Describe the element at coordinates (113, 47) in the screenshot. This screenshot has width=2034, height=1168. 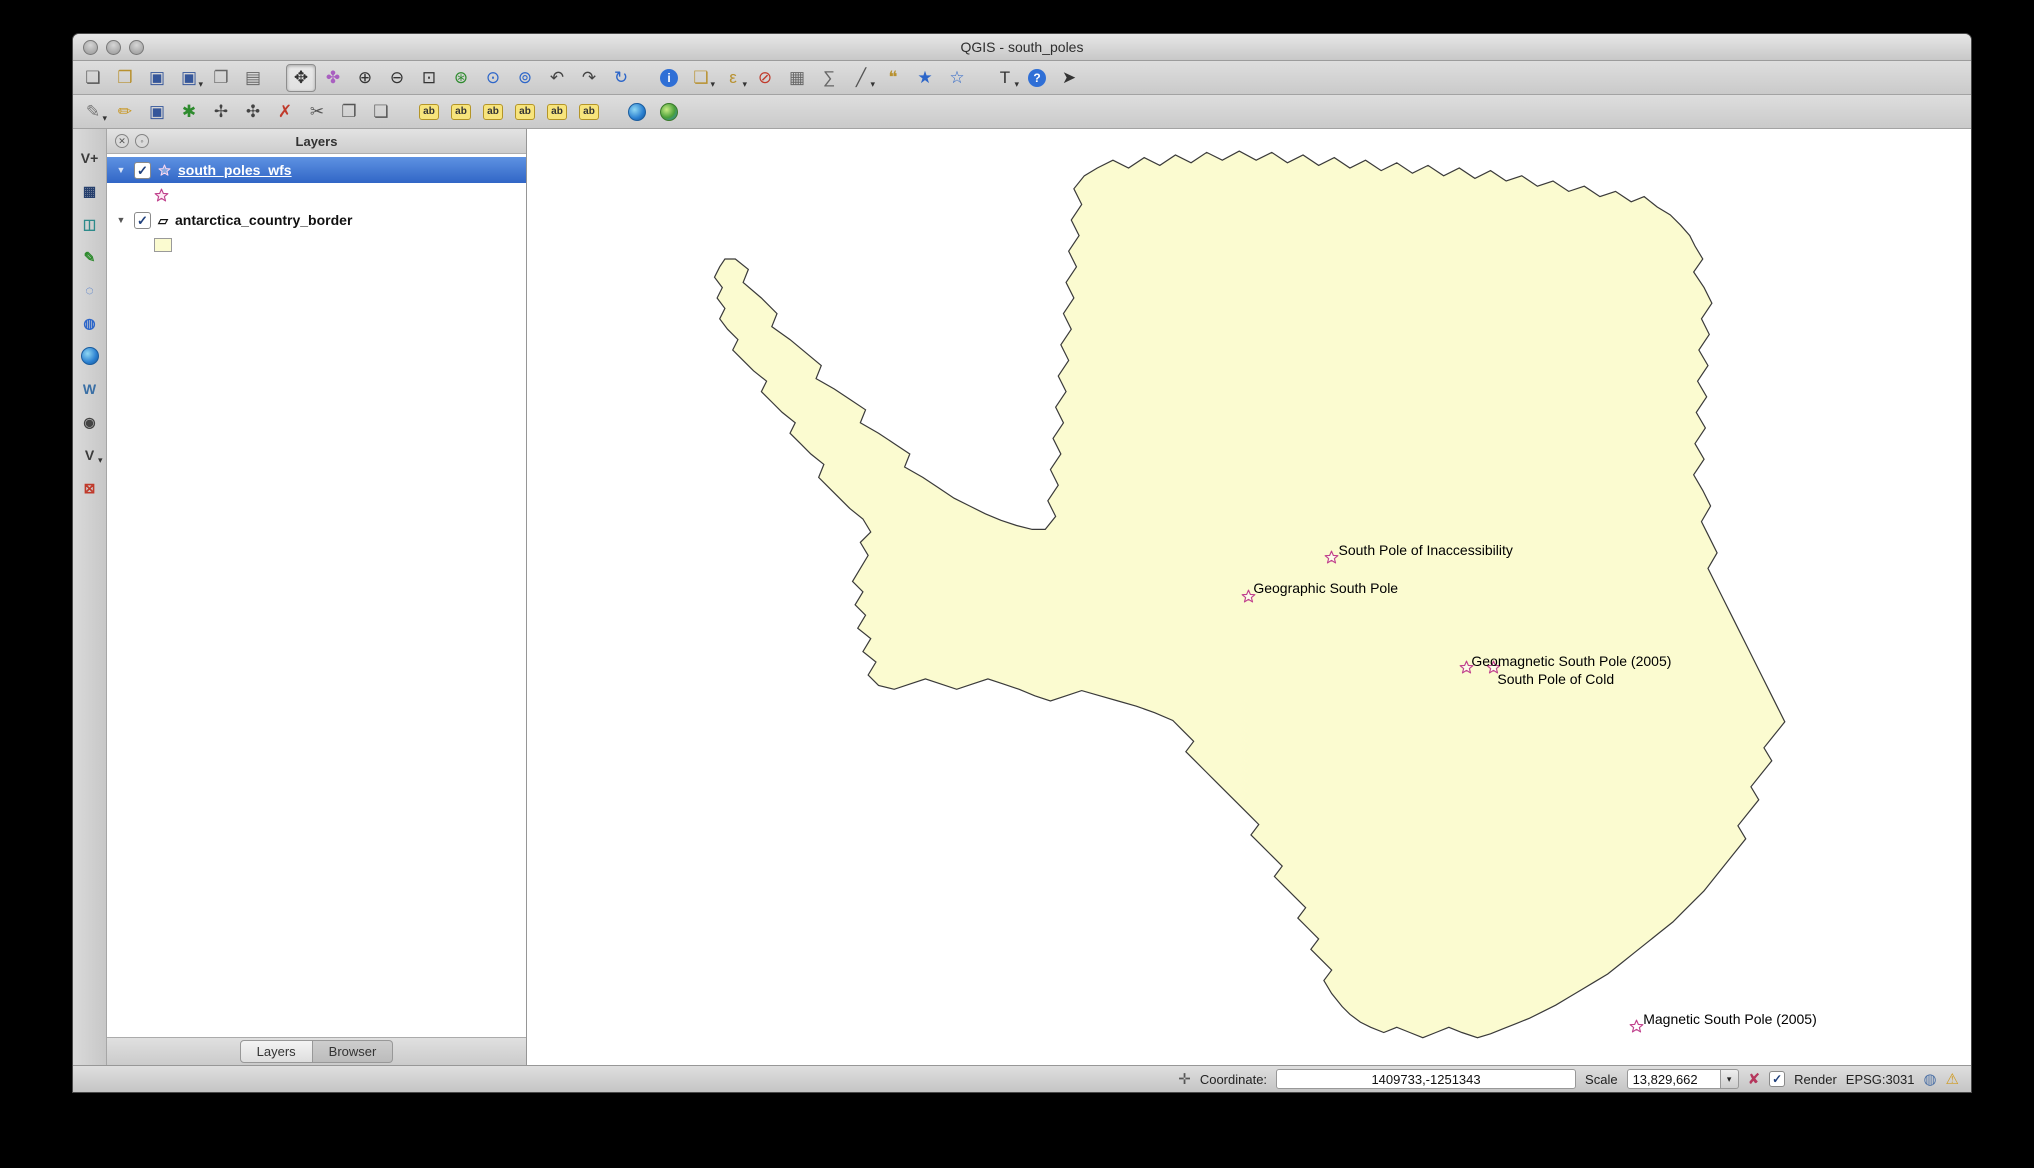
I see `minimize-button` at that location.